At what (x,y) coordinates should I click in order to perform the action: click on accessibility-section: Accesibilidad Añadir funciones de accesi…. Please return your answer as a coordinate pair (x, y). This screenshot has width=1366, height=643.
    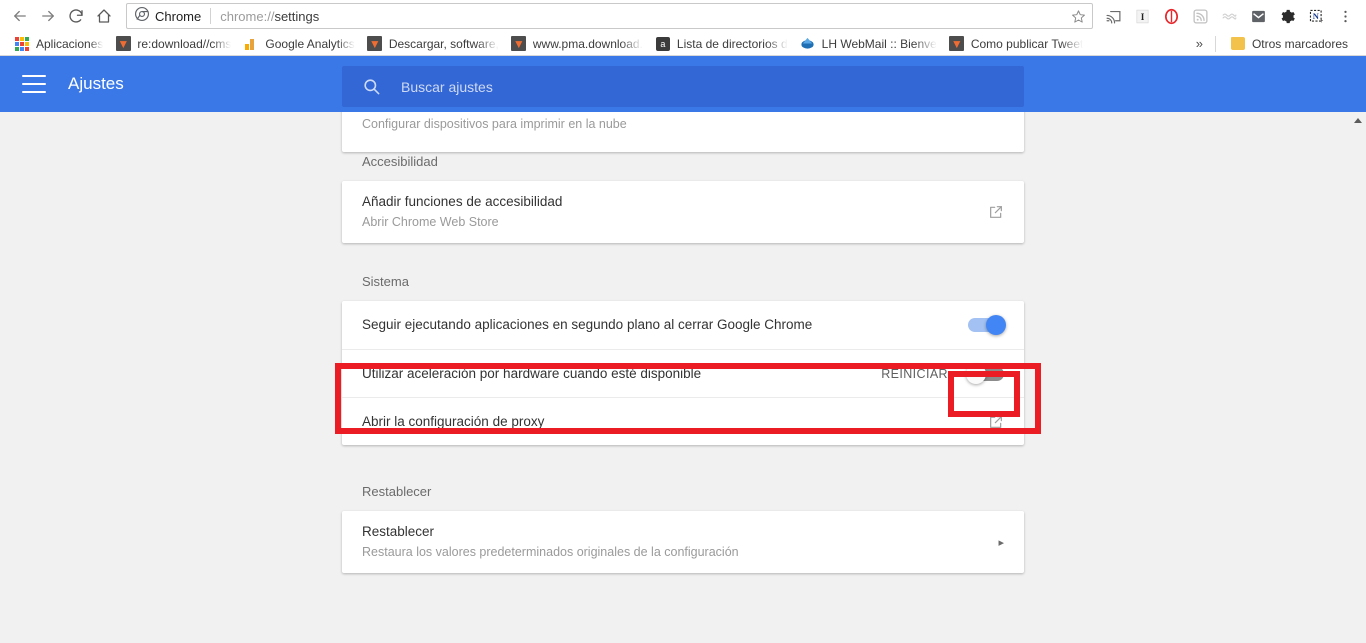
    Looking at the image, I should click on (683, 198).